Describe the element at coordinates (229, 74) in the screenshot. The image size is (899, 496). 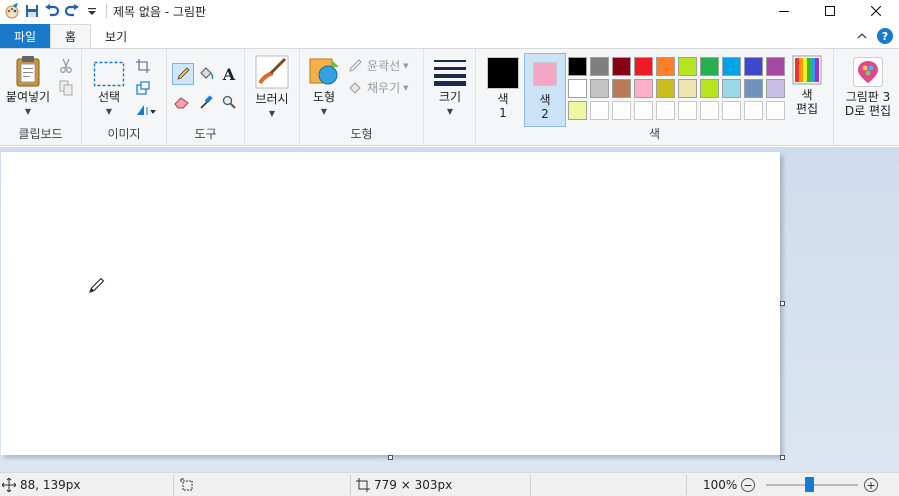
I see `text-tool-icon: A` at that location.